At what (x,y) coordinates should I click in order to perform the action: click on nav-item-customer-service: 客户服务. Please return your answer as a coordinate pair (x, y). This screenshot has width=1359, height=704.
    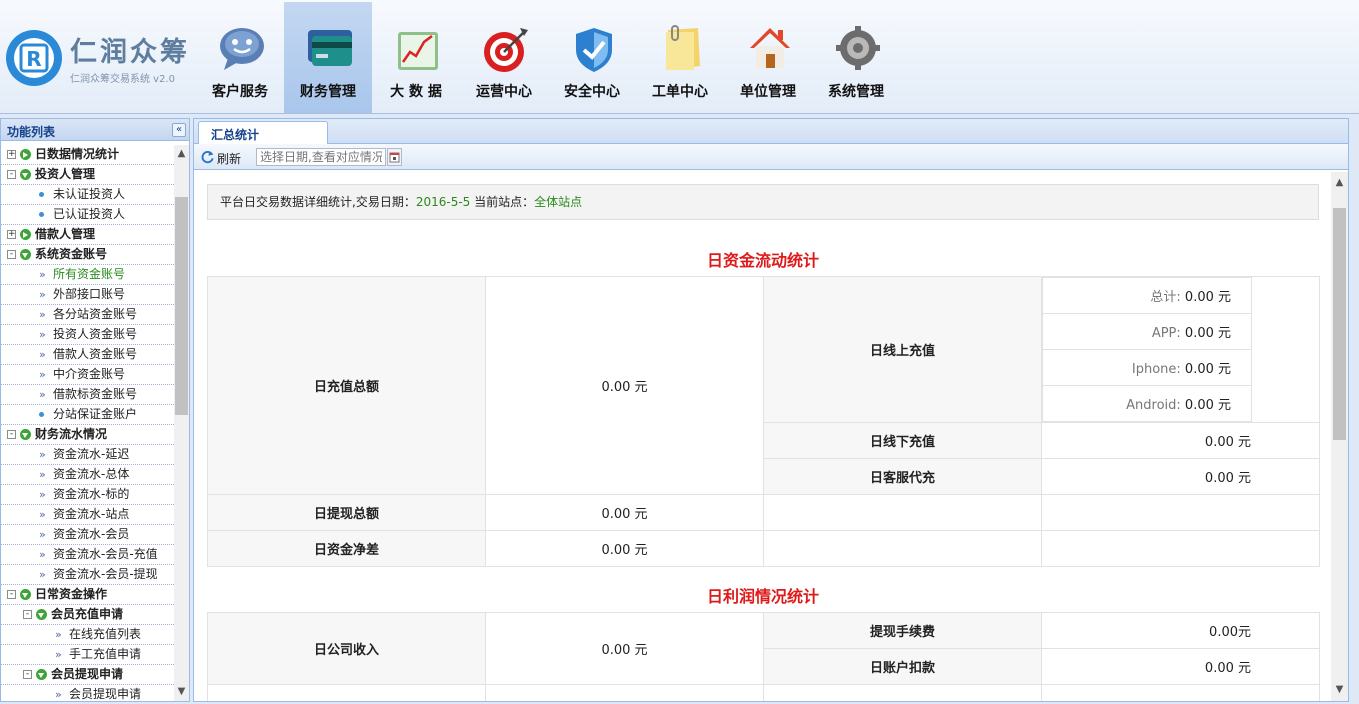
    Looking at the image, I should click on (240, 57).